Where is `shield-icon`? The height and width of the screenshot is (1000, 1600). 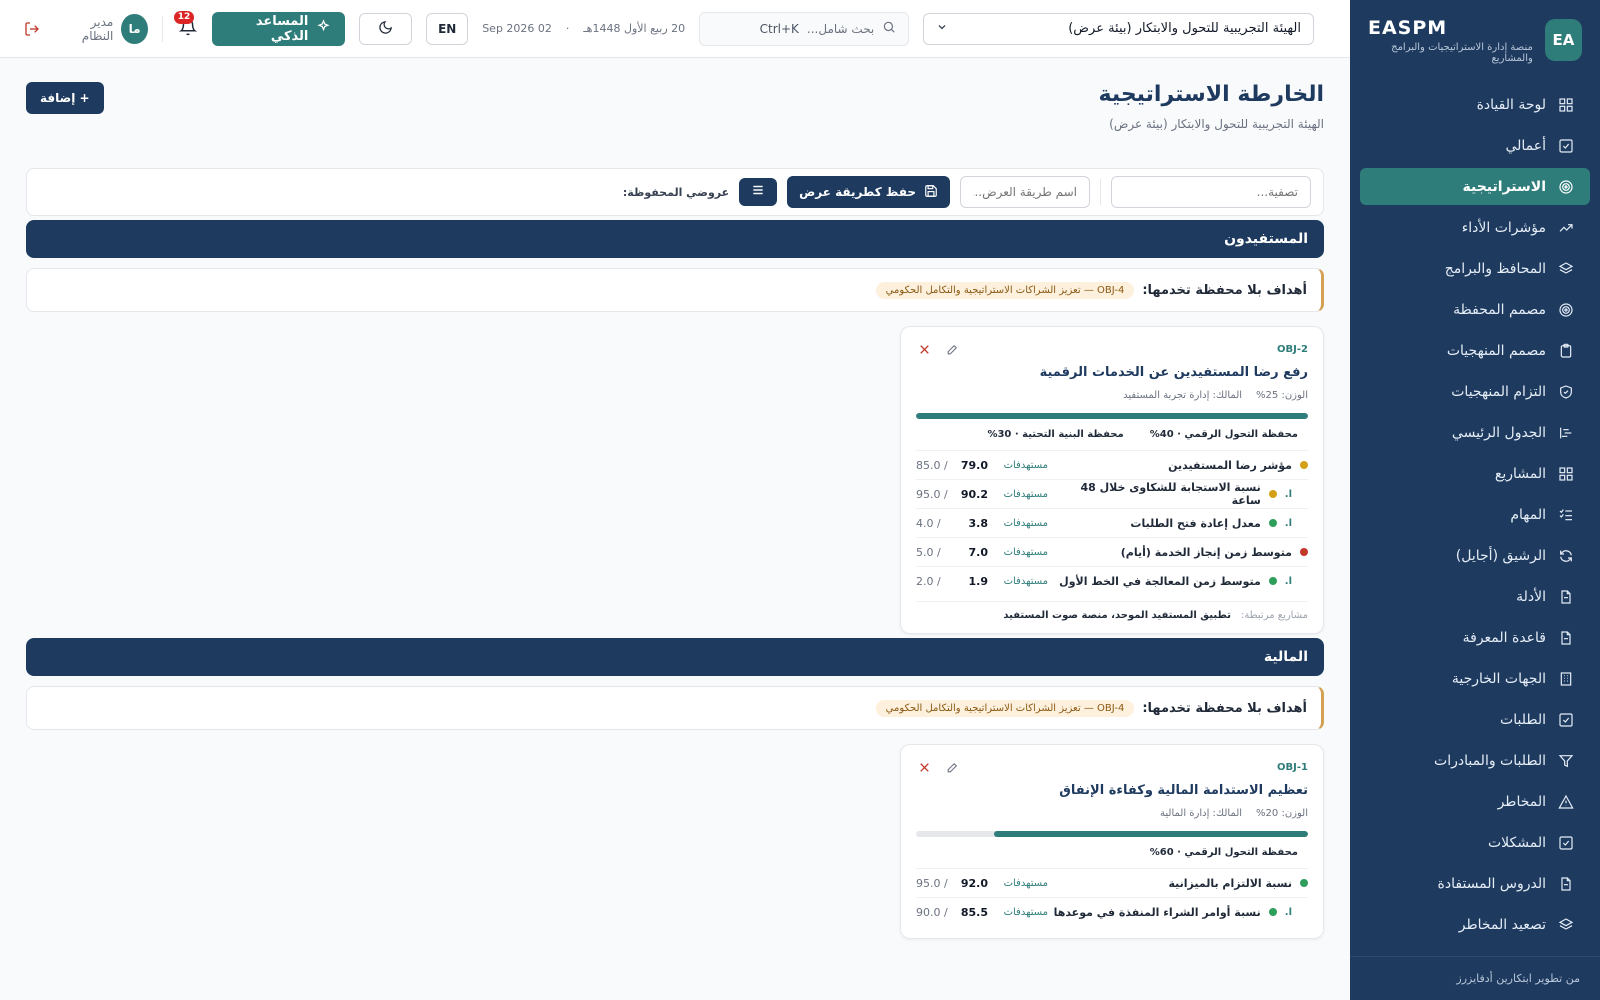 shield-icon is located at coordinates (1566, 392).